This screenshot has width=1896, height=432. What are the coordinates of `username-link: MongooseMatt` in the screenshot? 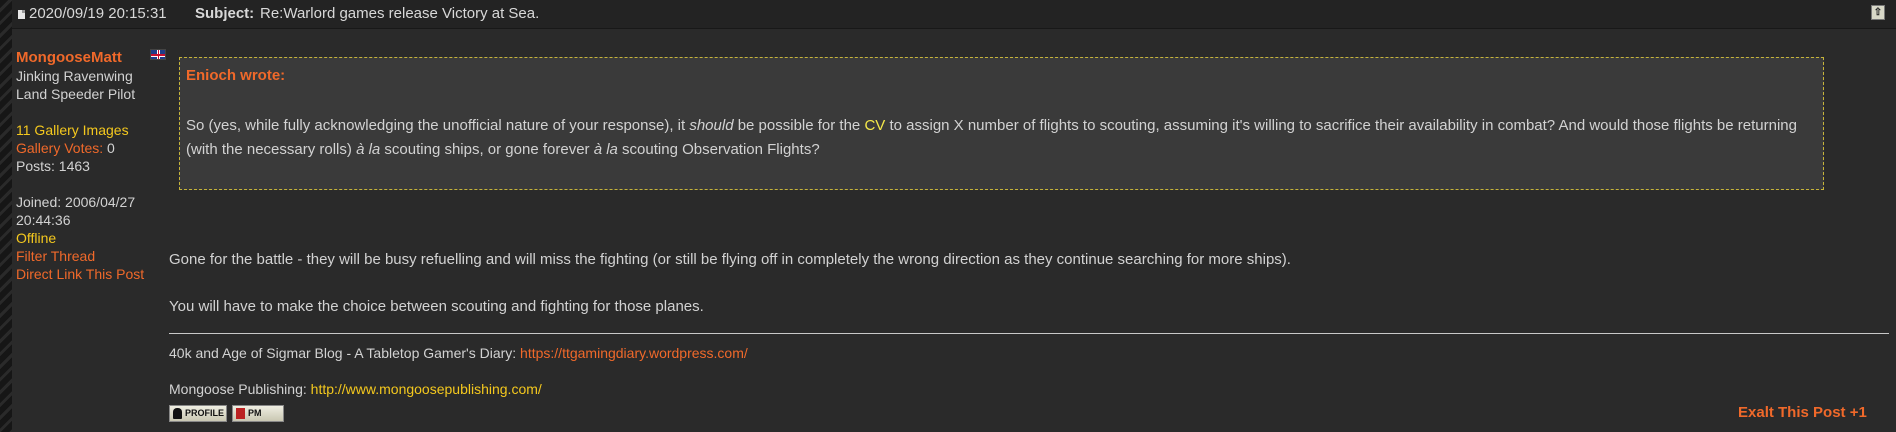 It's located at (69, 57).